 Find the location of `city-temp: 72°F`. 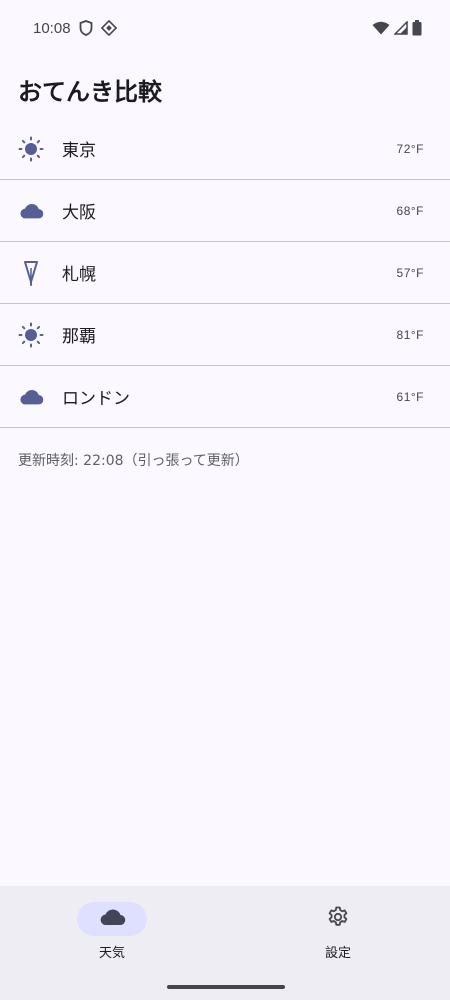

city-temp: 72°F is located at coordinates (410, 148).